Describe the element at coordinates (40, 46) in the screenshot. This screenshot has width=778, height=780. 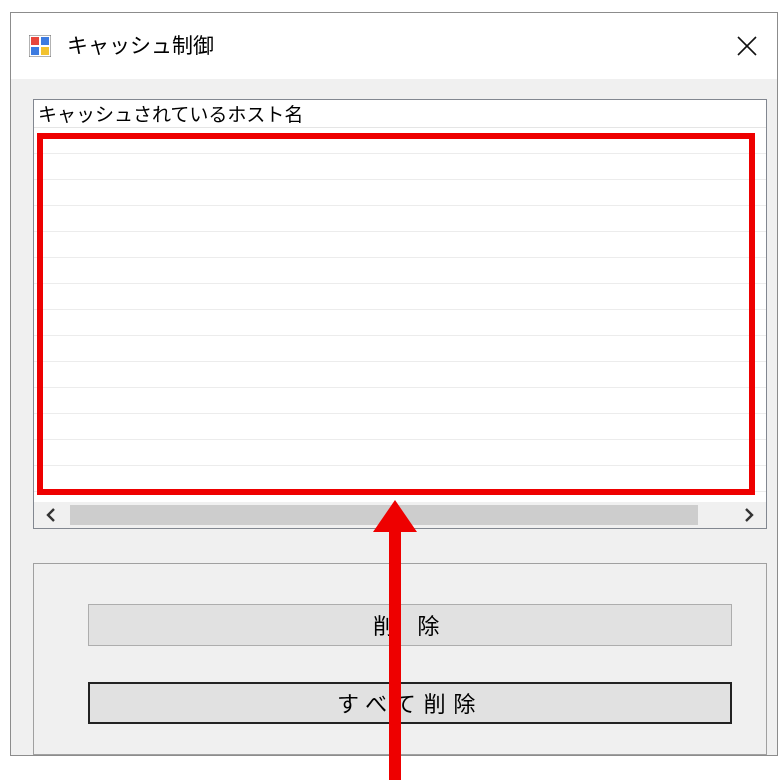
I see `app-icon` at that location.